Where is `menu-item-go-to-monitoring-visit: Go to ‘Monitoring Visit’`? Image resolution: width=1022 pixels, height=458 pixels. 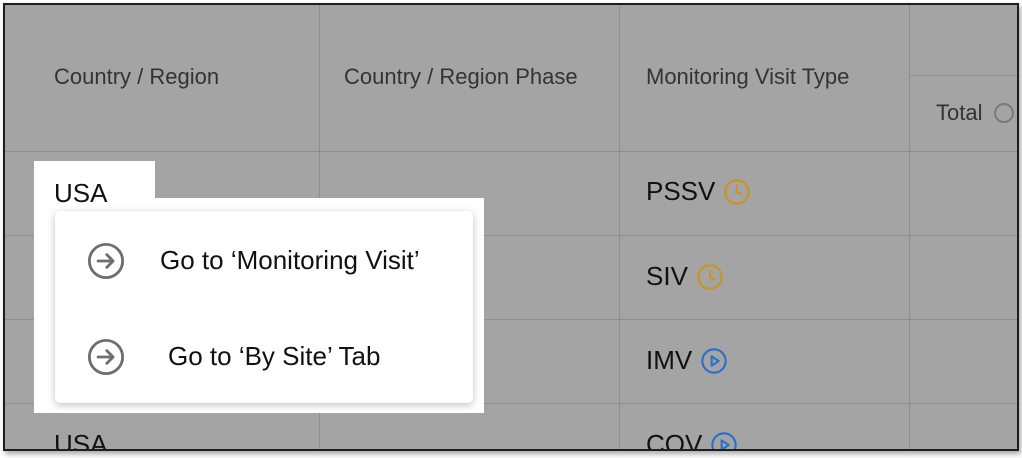 menu-item-go-to-monitoring-visit: Go to ‘Monitoring Visit’ is located at coordinates (264, 261).